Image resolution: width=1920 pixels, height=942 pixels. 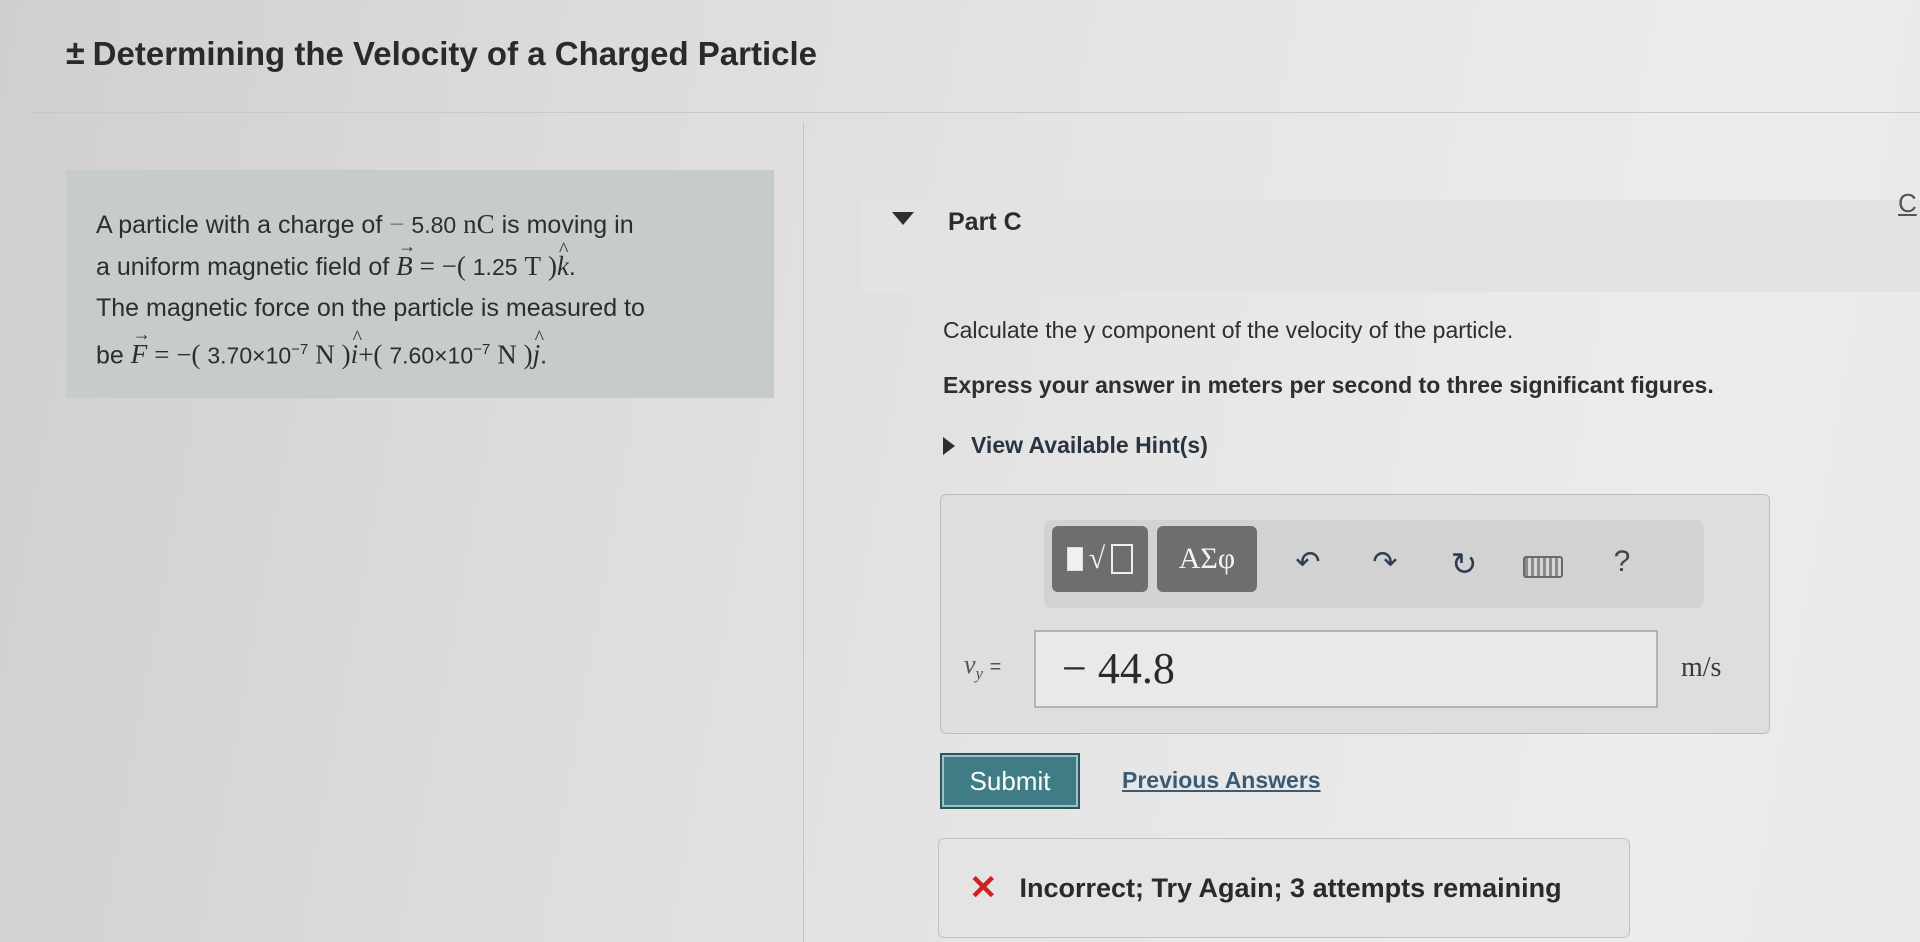 I want to click on title-divider, so click(x=975, y=112).